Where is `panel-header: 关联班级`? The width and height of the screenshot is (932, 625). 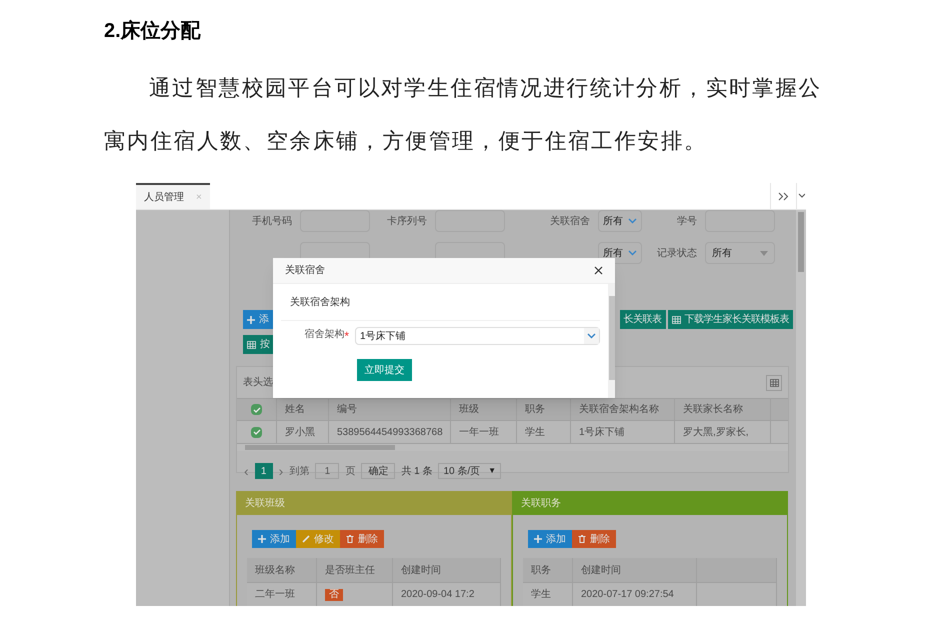
panel-header: 关联班级 is located at coordinates (374, 503).